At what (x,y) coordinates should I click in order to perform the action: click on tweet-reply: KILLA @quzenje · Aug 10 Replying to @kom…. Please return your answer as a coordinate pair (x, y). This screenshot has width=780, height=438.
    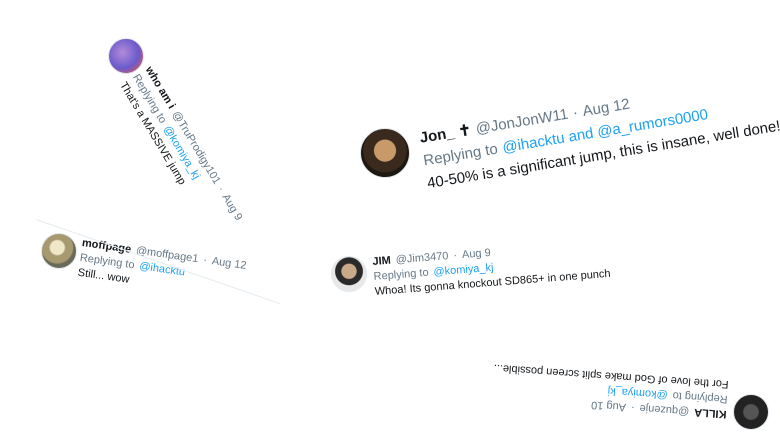
    Looking at the image, I should click on (610, 390).